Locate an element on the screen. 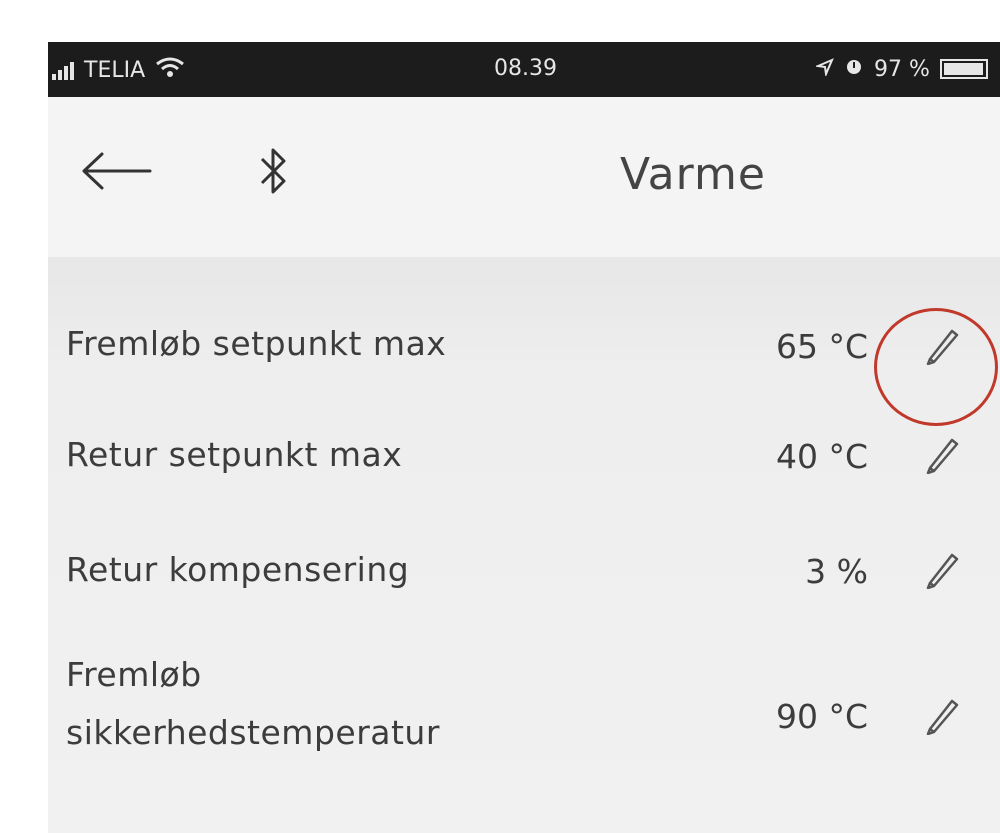  back-button is located at coordinates (116, 173).